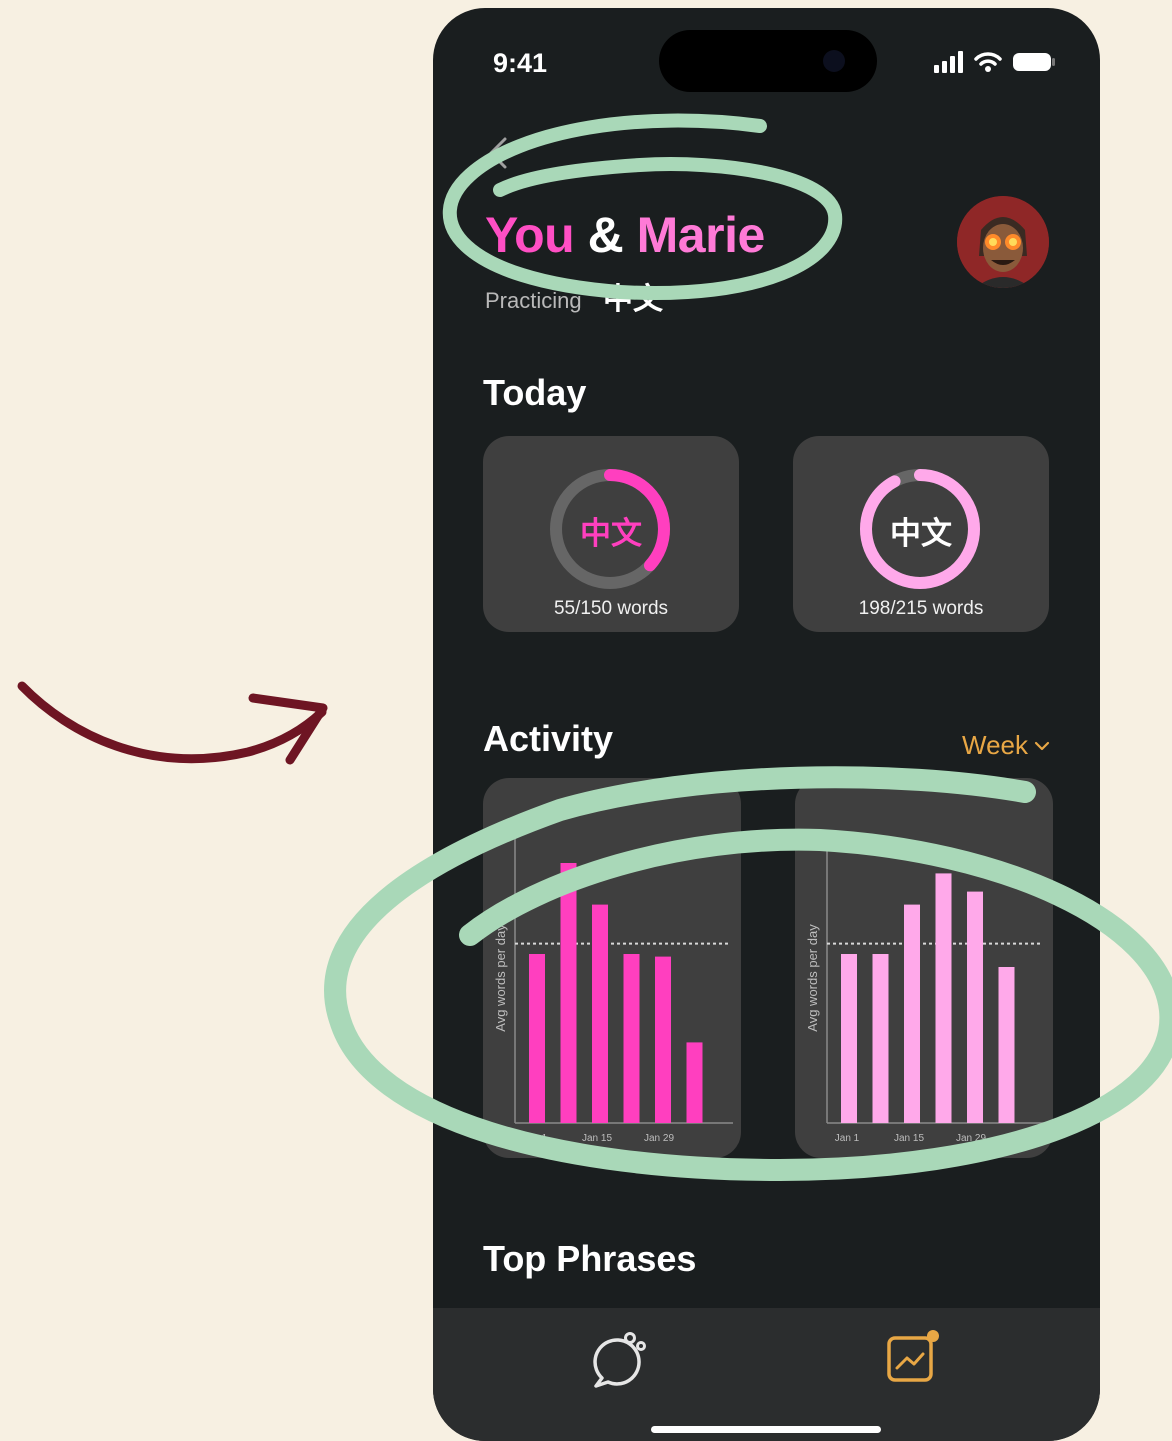 The height and width of the screenshot is (1441, 1172). I want to click on signal-icon, so click(948, 62).